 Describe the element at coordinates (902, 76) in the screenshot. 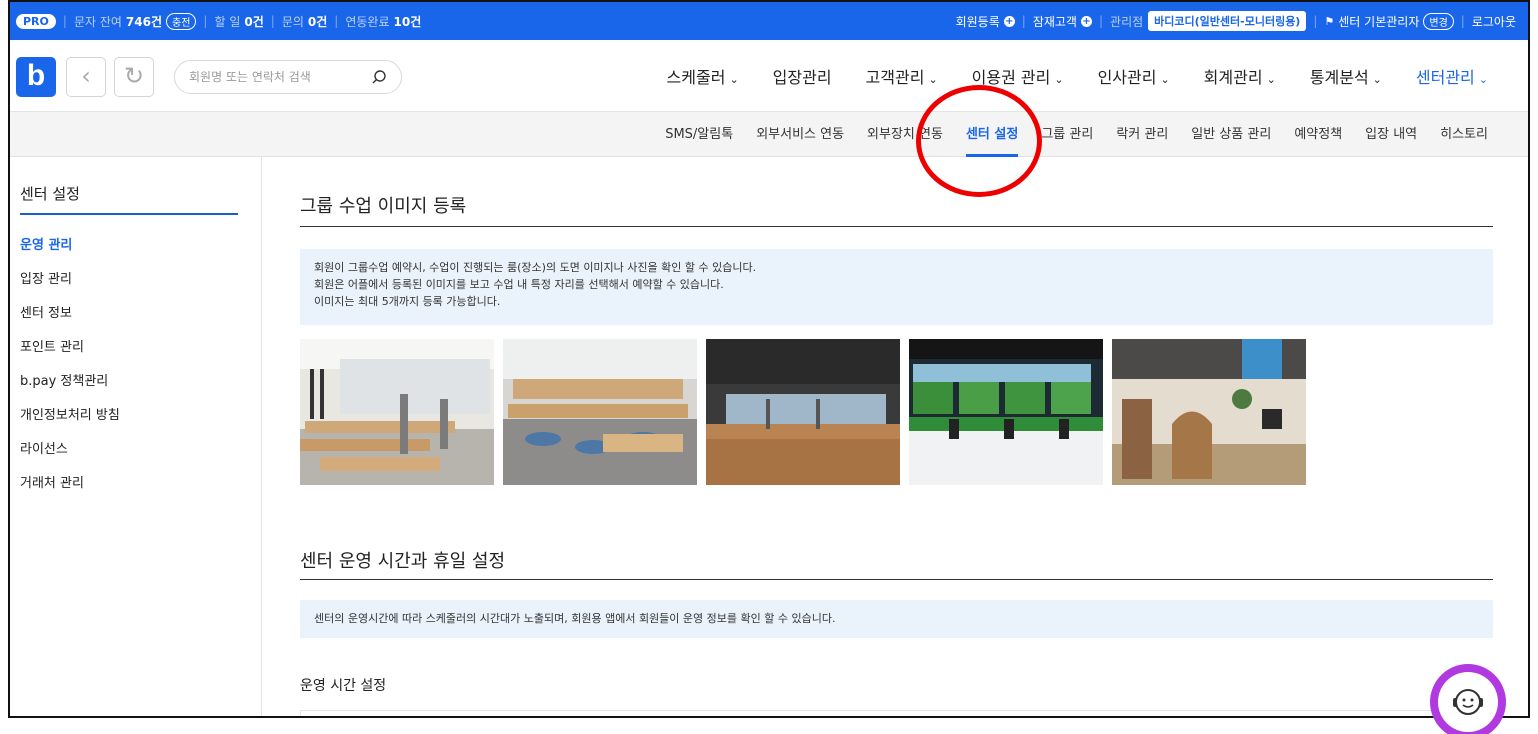

I see `nav-customer: 고객관리 ⌄` at that location.